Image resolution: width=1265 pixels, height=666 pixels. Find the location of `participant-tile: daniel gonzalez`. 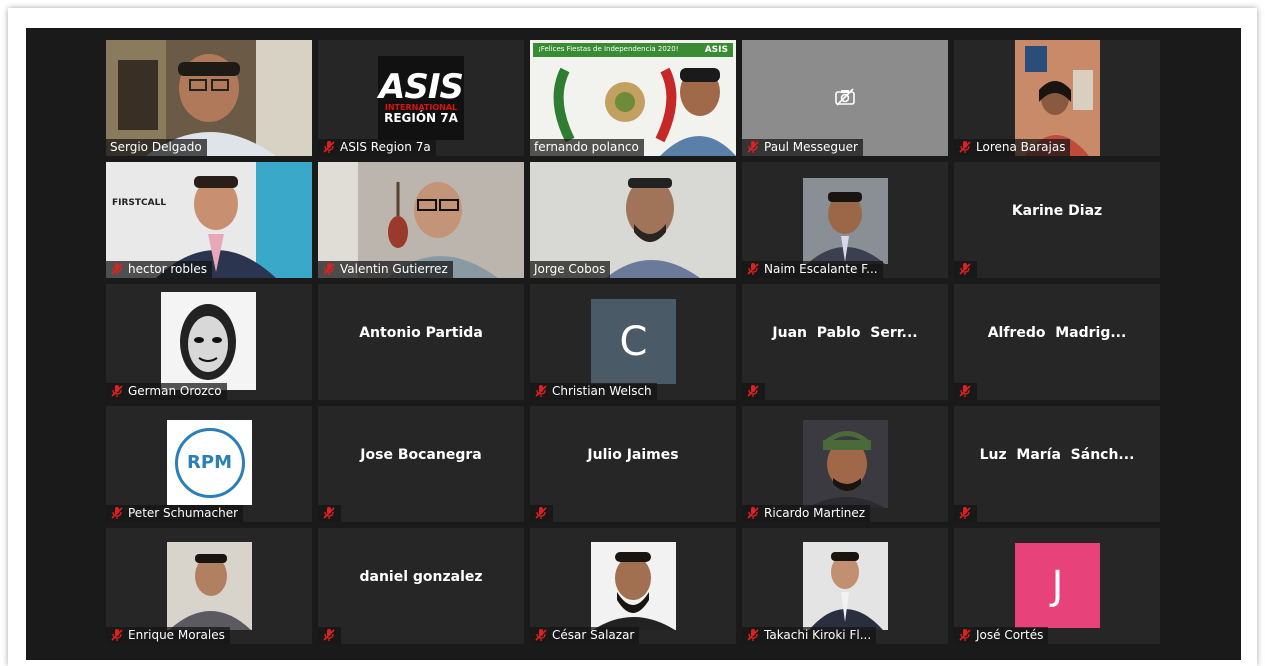

participant-tile: daniel gonzalez is located at coordinates (421, 586).